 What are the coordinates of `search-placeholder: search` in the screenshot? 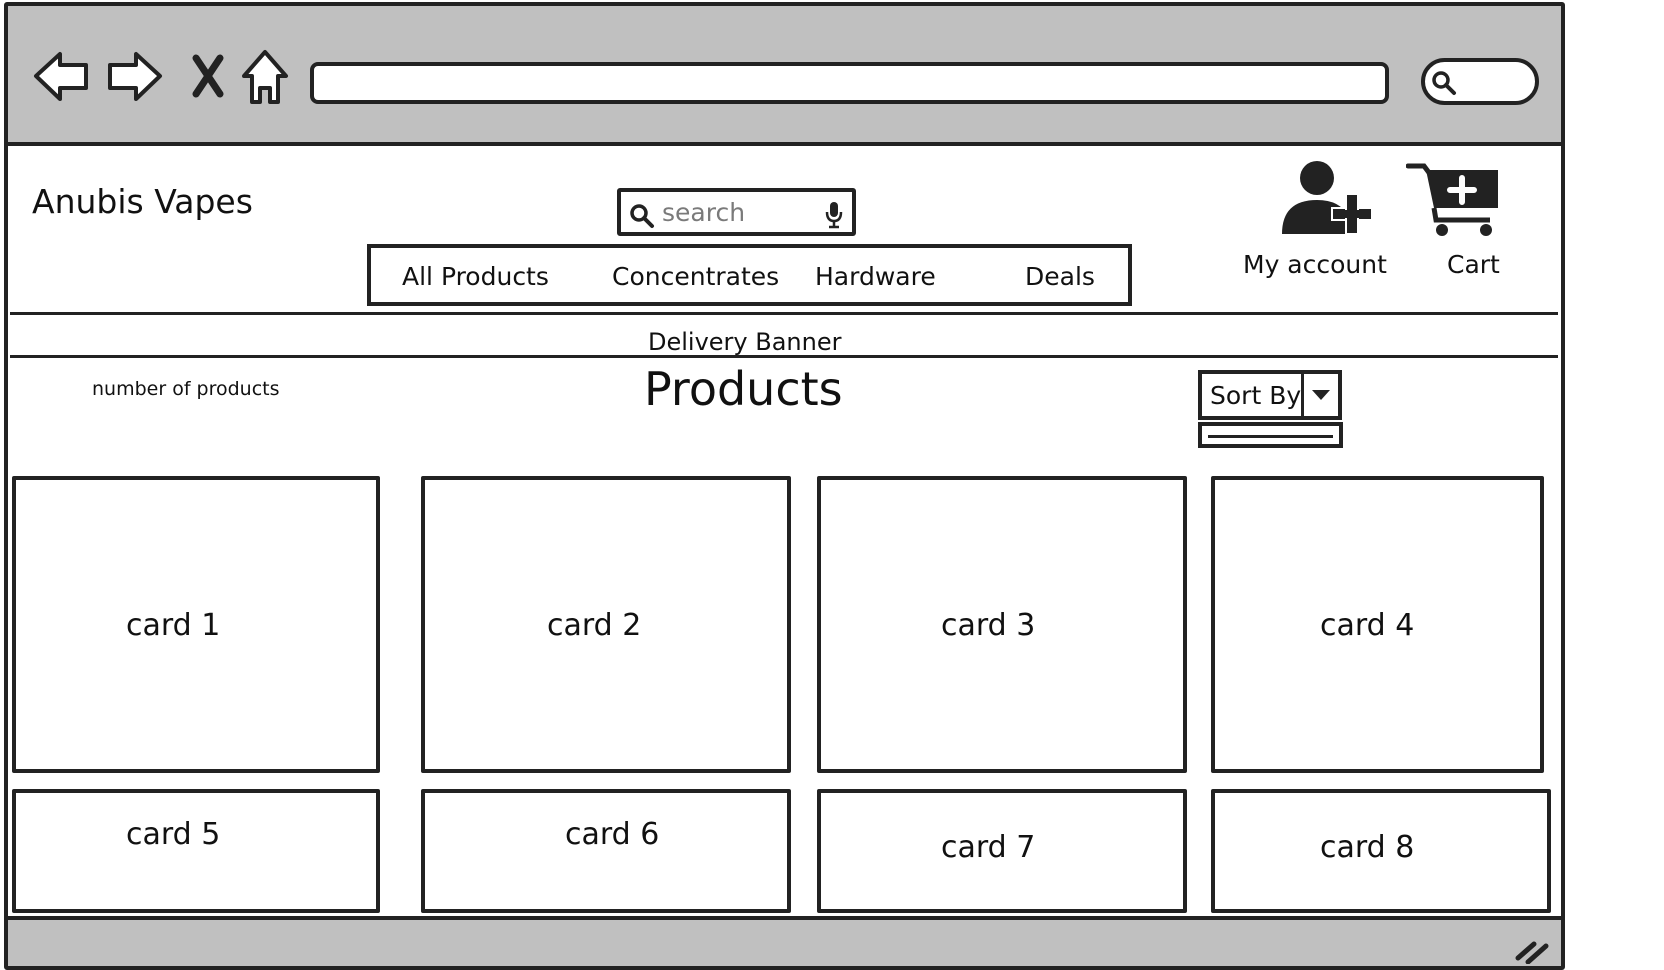 It's located at (704, 212).